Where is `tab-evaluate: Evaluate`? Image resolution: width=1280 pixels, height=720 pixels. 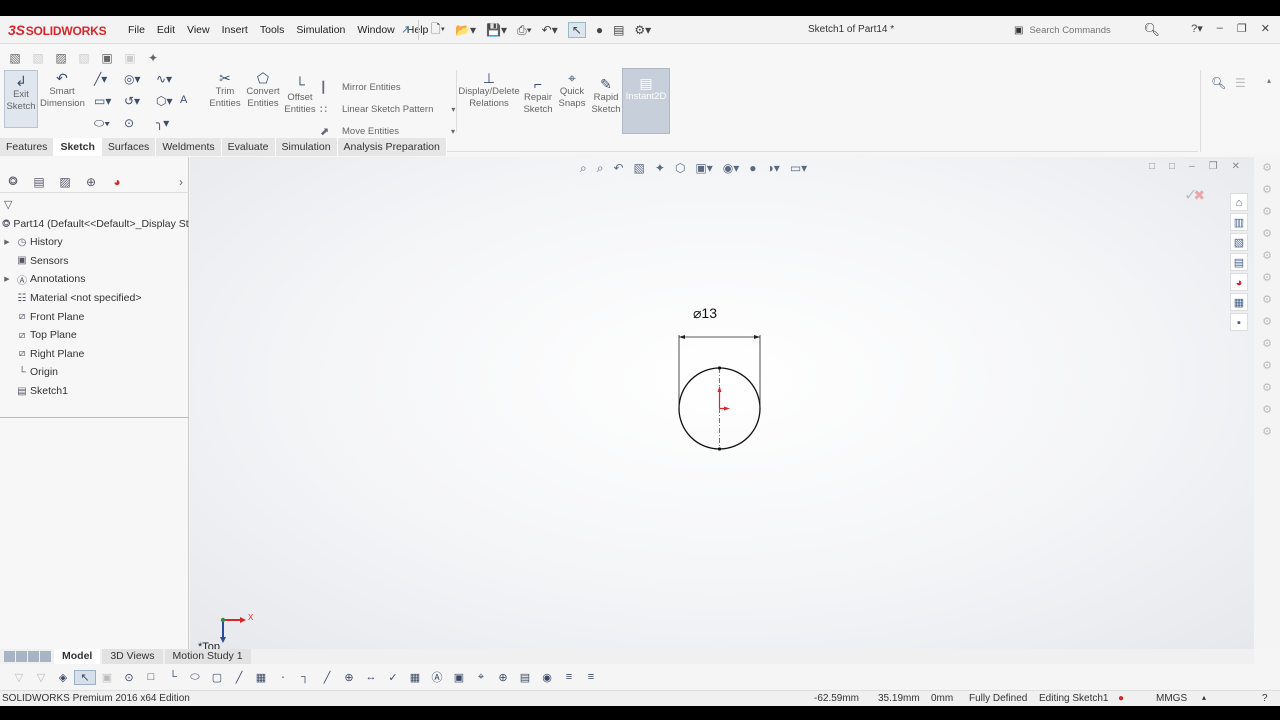
tab-evaluate: Evaluate is located at coordinates (248, 147).